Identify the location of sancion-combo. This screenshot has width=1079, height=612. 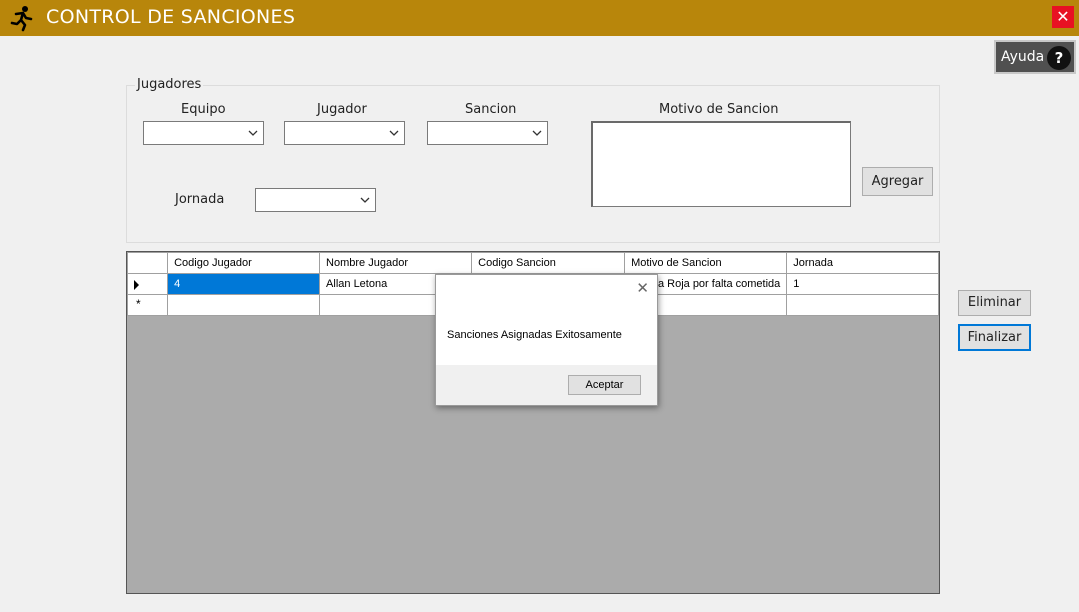
(487, 133).